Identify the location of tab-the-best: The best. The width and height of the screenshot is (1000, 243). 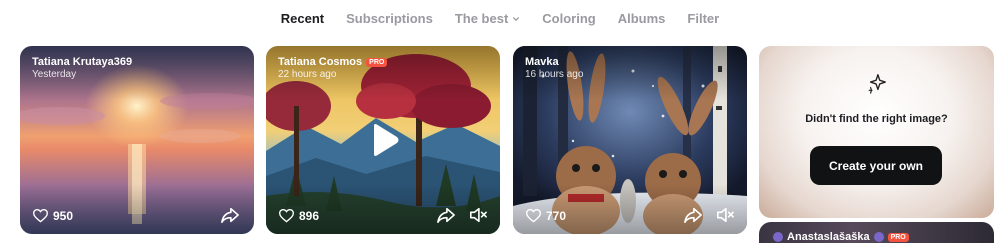
(487, 18).